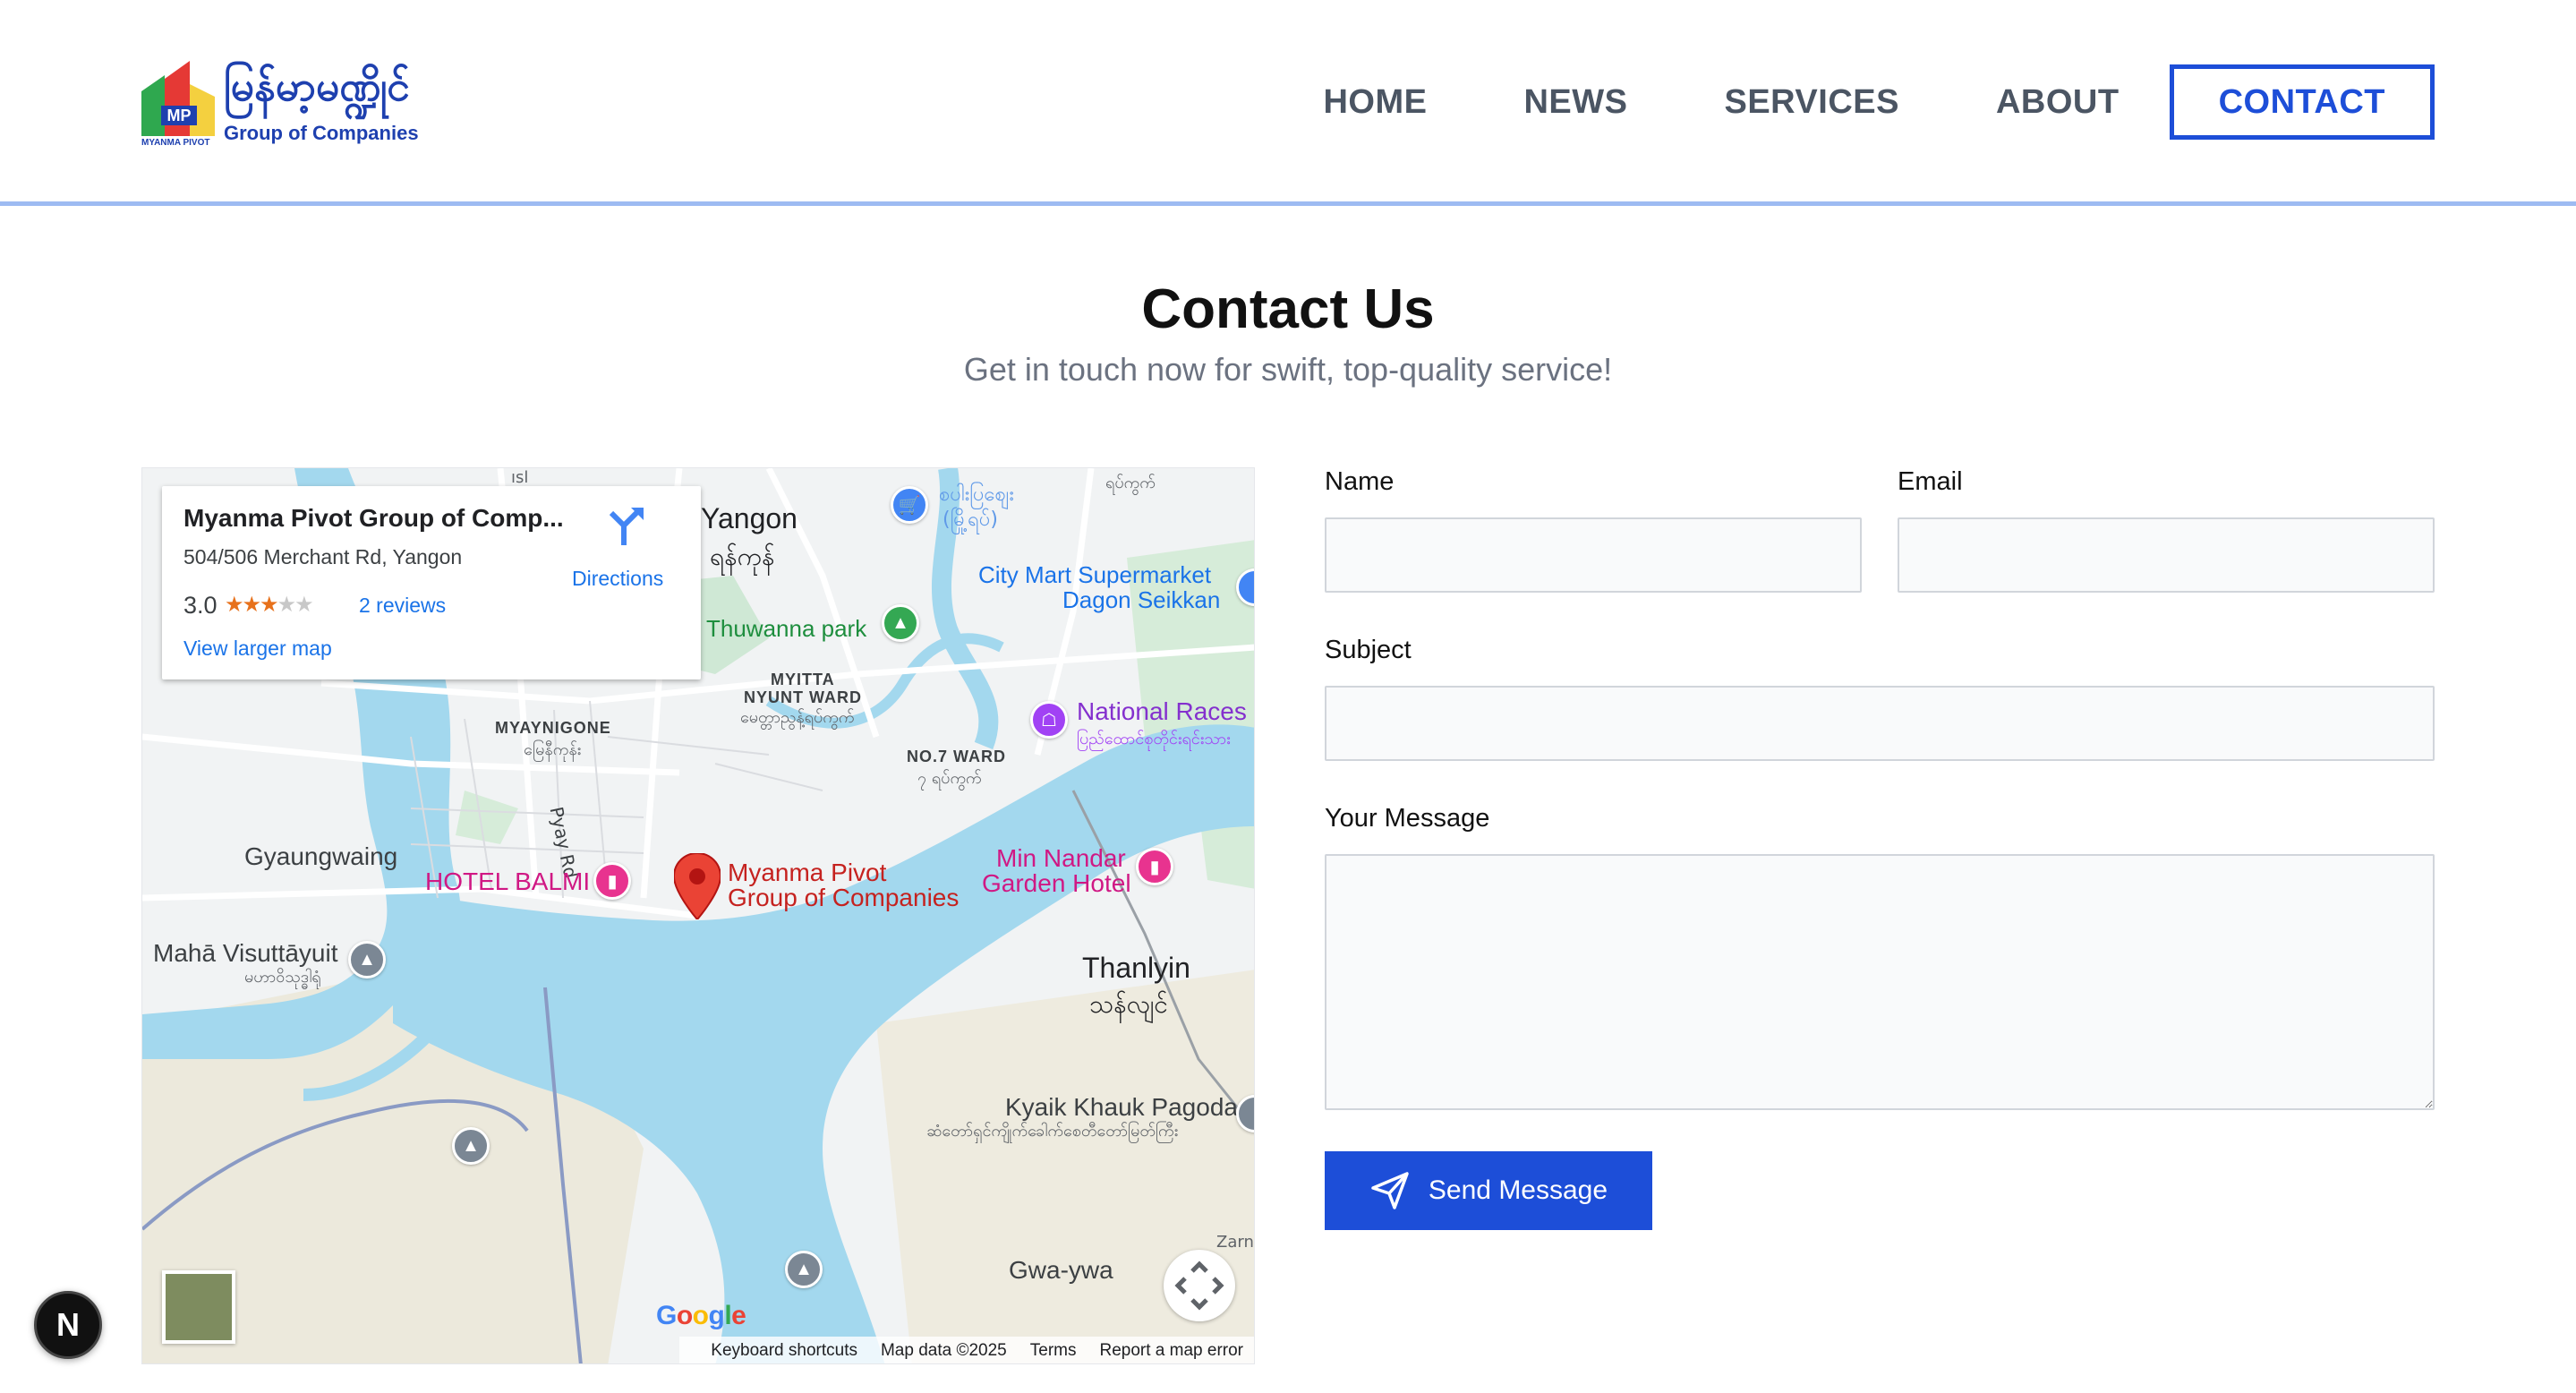 Image resolution: width=2576 pixels, height=1393 pixels. I want to click on park-tree-icon: ▲, so click(900, 623).